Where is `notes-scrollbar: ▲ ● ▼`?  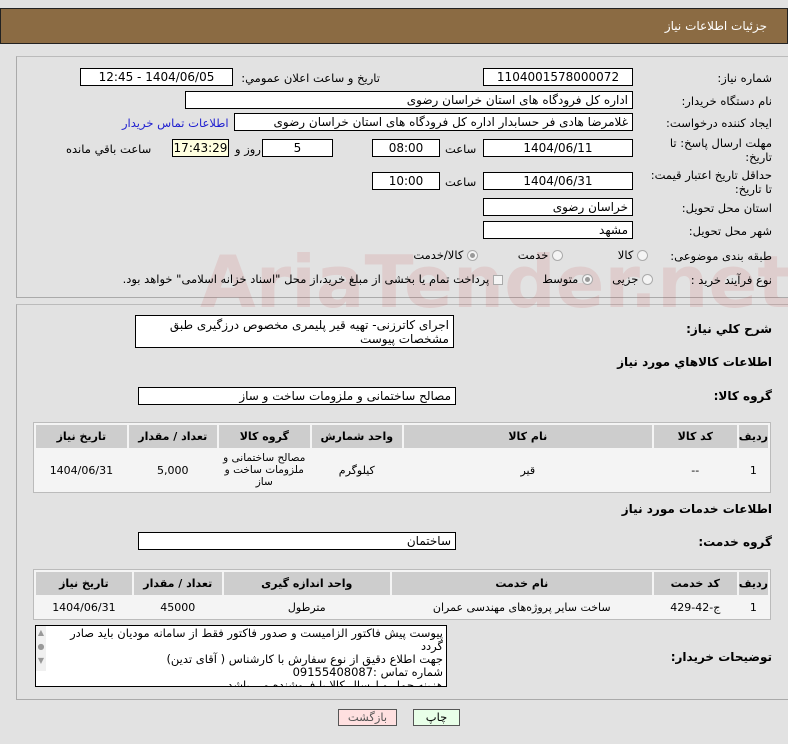
notes-scrollbar: ▲ ● ▼ is located at coordinates (41, 648).